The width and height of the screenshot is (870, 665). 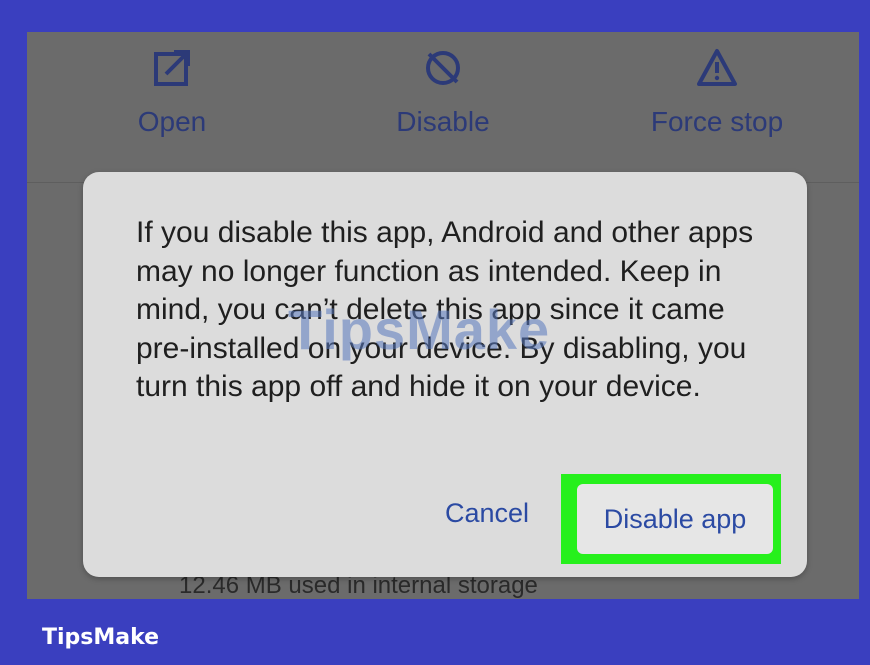 I want to click on watermark-text: TipsMake, so click(x=419, y=329).